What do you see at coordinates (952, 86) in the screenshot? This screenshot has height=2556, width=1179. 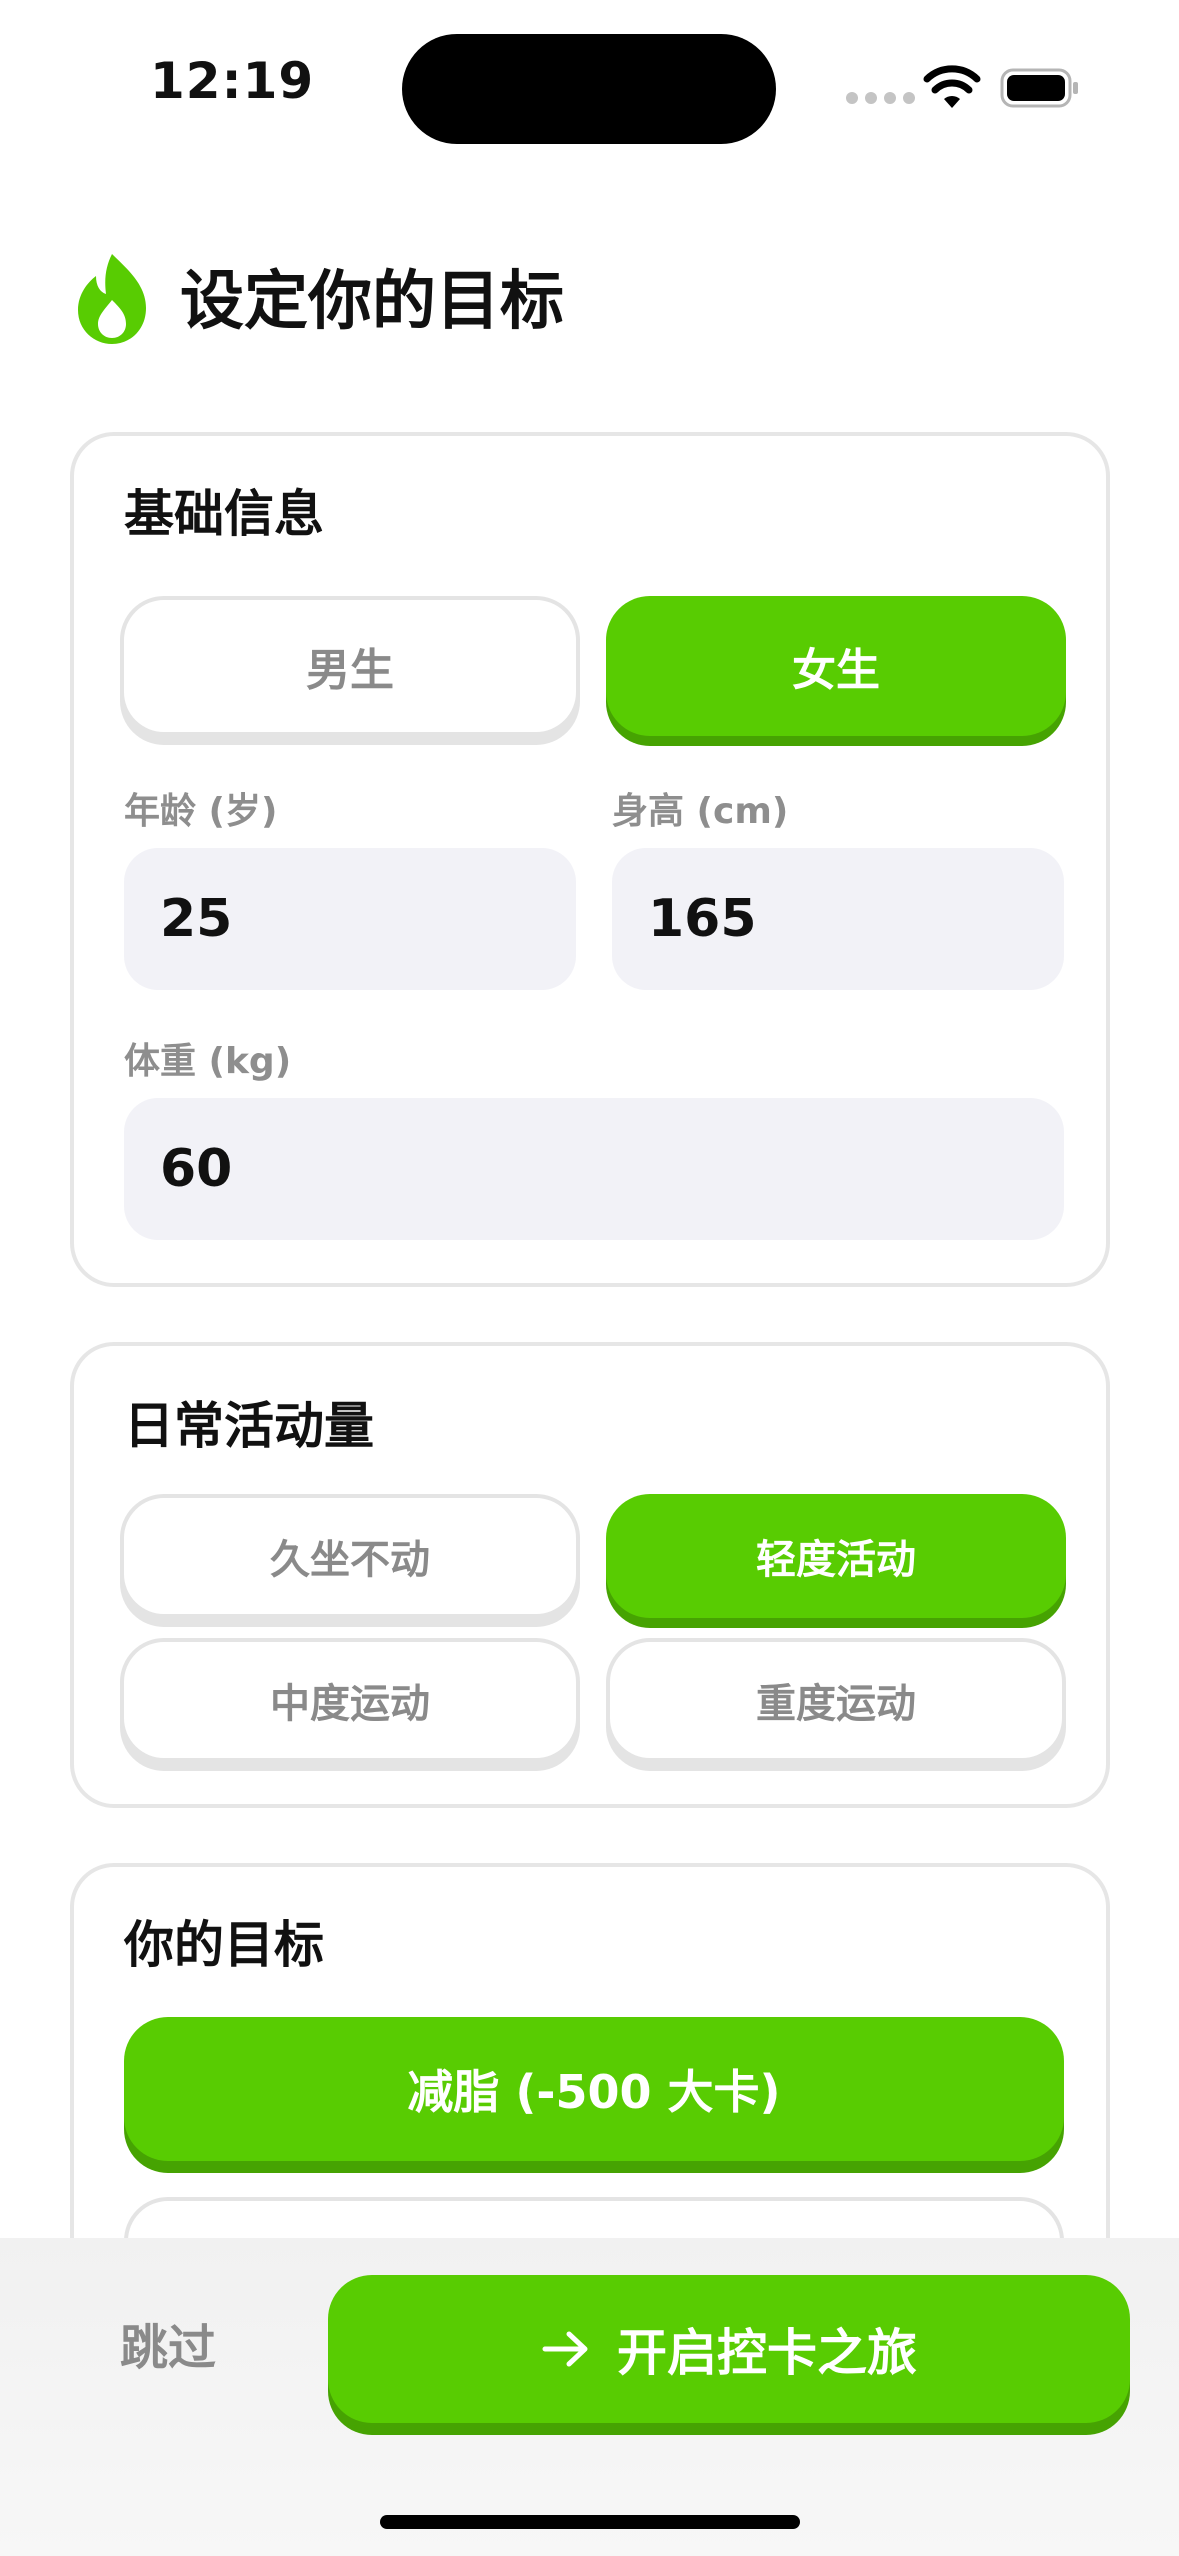 I see `wifi-icon` at bounding box center [952, 86].